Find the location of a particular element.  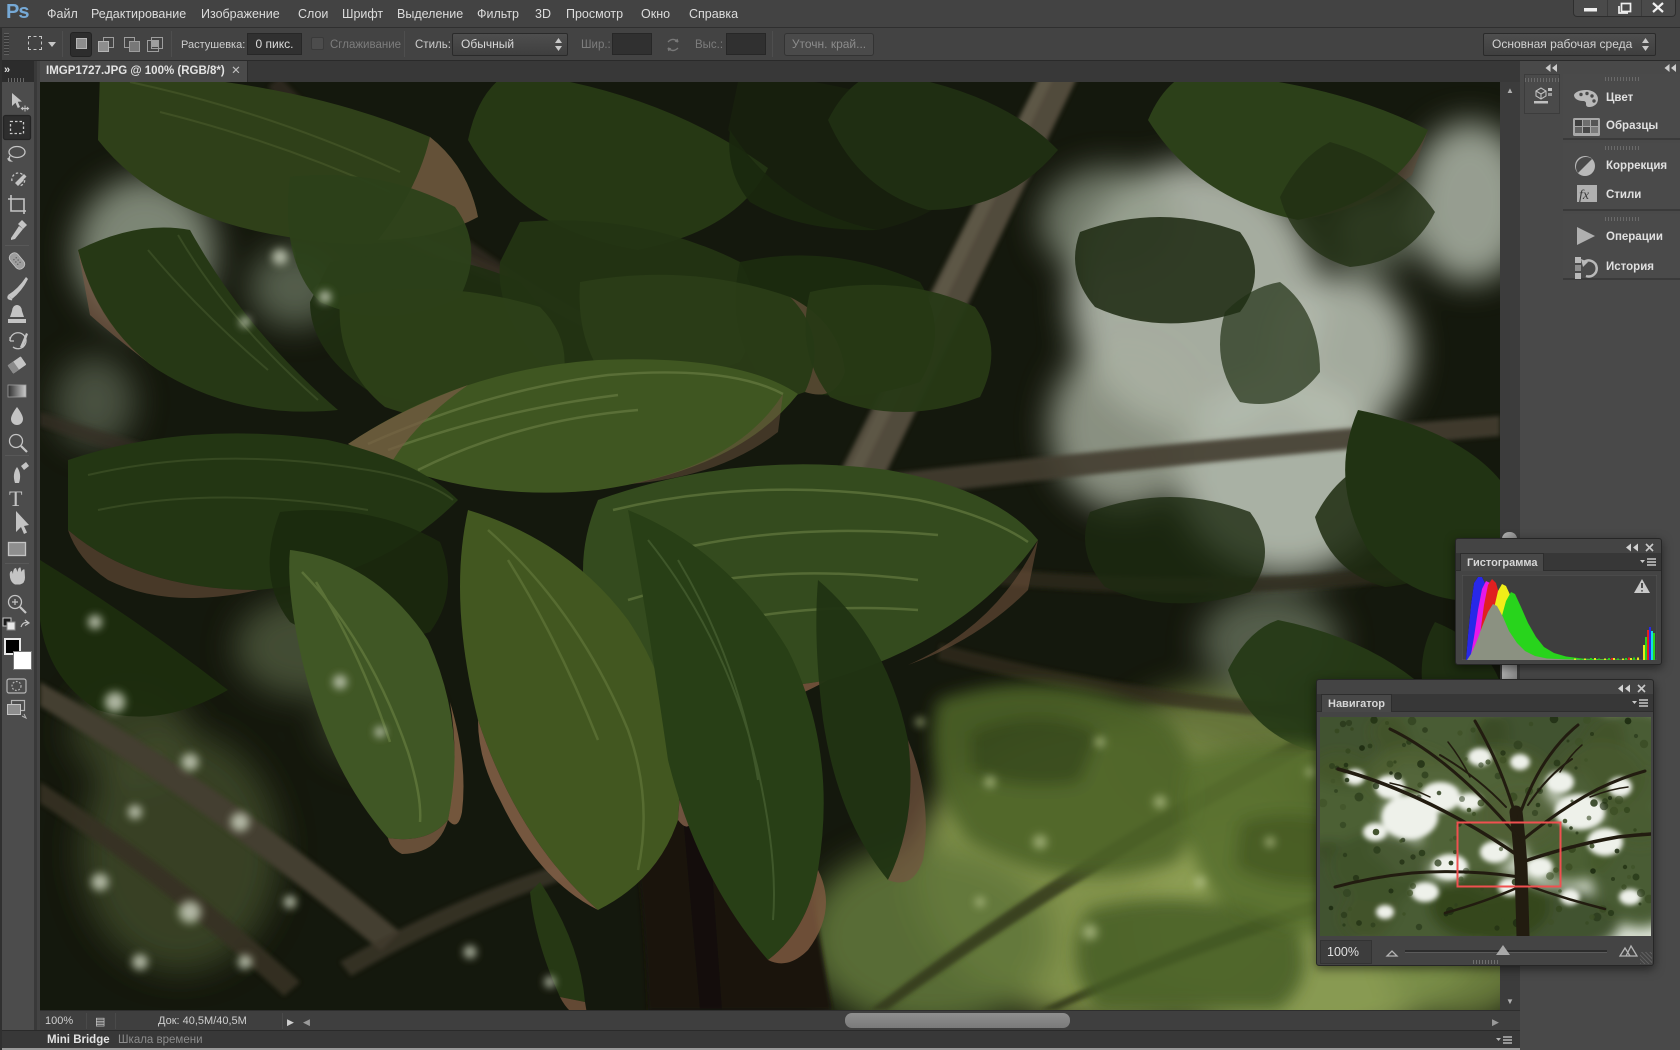

svg-text: T is located at coordinates (16, 498).